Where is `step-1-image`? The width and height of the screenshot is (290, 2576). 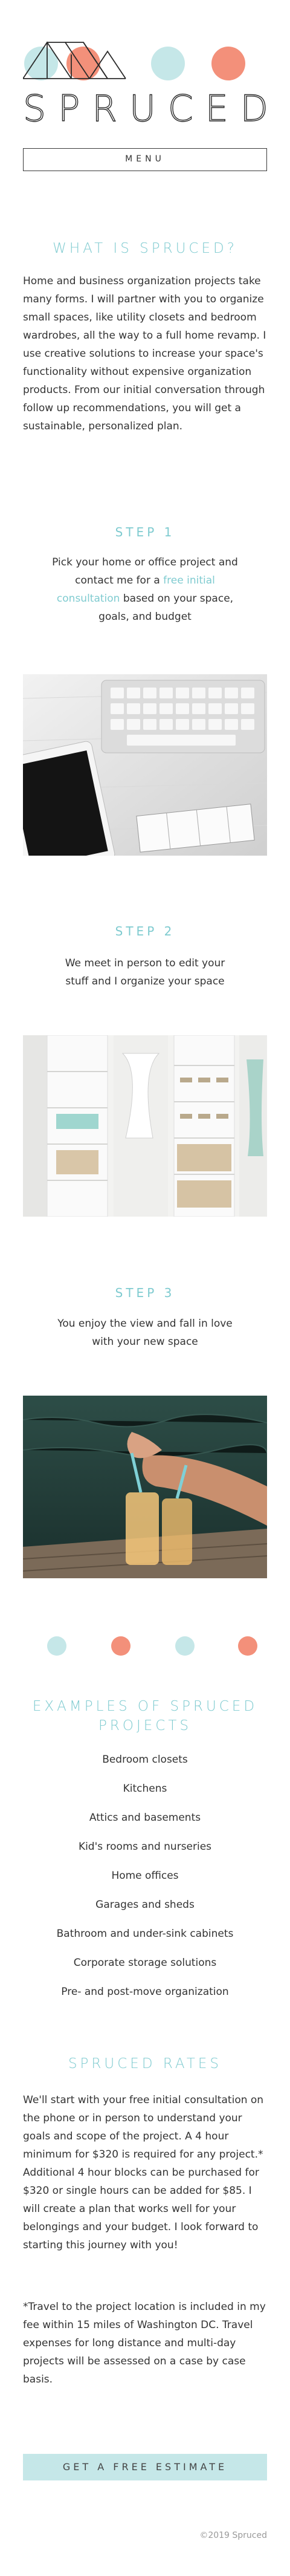
step-1-image is located at coordinates (145, 765).